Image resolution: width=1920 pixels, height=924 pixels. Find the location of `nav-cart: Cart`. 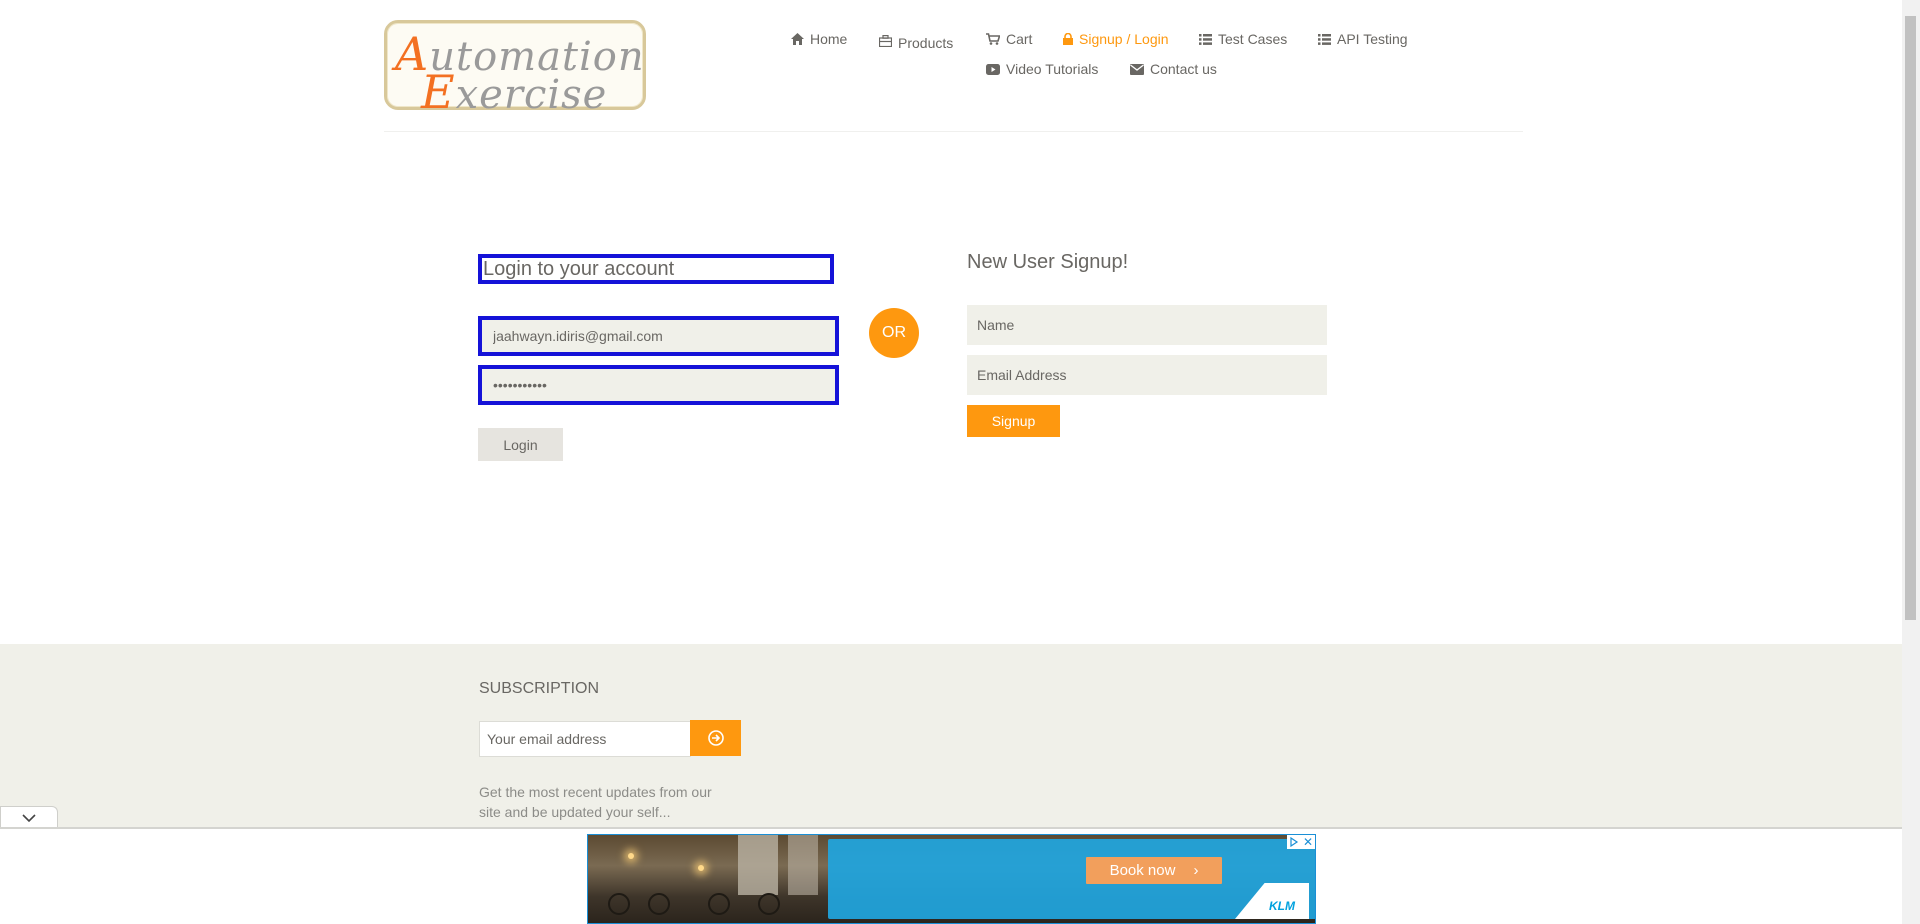

nav-cart: Cart is located at coordinates (1009, 39).